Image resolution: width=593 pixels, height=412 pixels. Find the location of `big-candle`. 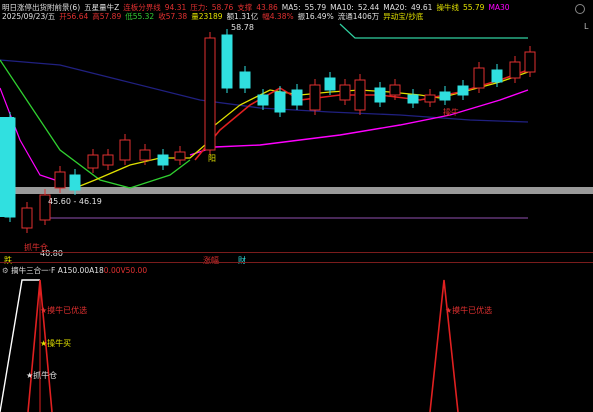

big-candle is located at coordinates (7, 167).